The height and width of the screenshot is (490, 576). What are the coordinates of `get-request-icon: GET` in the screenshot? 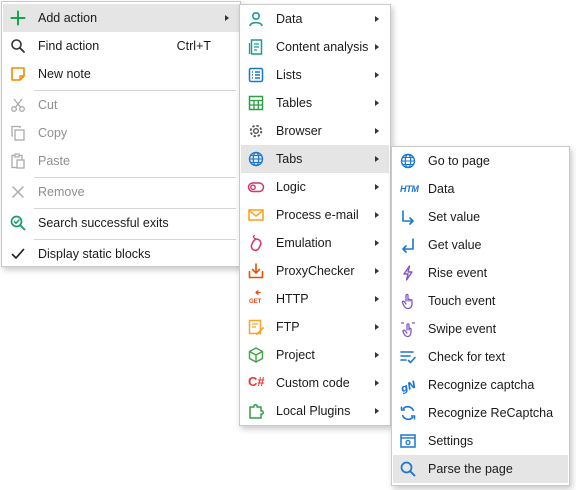 It's located at (256, 299).